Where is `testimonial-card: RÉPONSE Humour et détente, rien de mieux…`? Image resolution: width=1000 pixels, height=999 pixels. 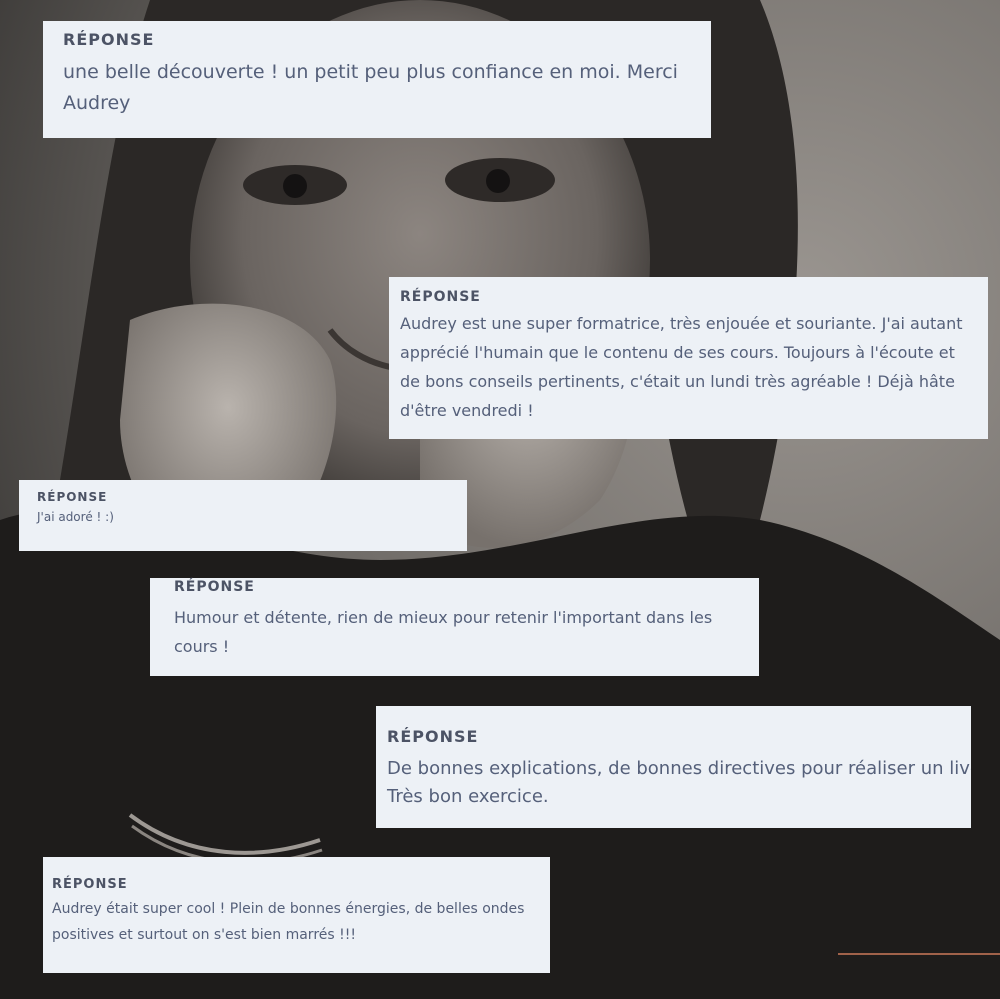 testimonial-card: RÉPONSE Humour et détente, rien de mieux… is located at coordinates (454, 627).